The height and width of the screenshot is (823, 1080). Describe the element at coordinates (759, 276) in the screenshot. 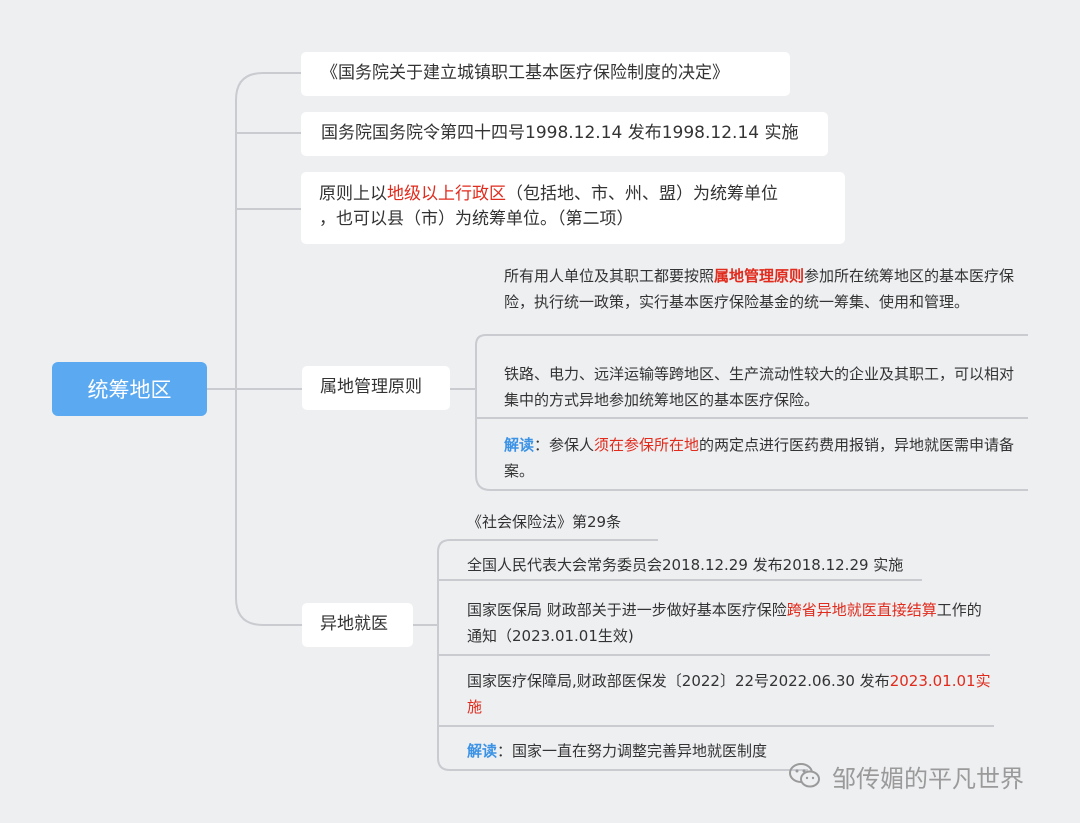

I see `item1-highlight: 属地管理原则` at that location.